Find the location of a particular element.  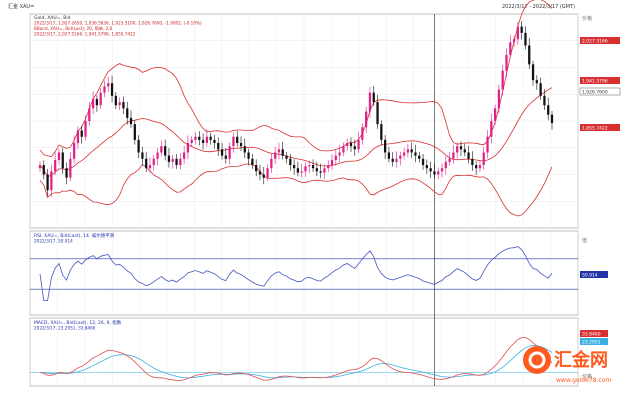

macd-legend-line2: 2022/3/17, 23.2951, 33.8460 is located at coordinates (65, 328).